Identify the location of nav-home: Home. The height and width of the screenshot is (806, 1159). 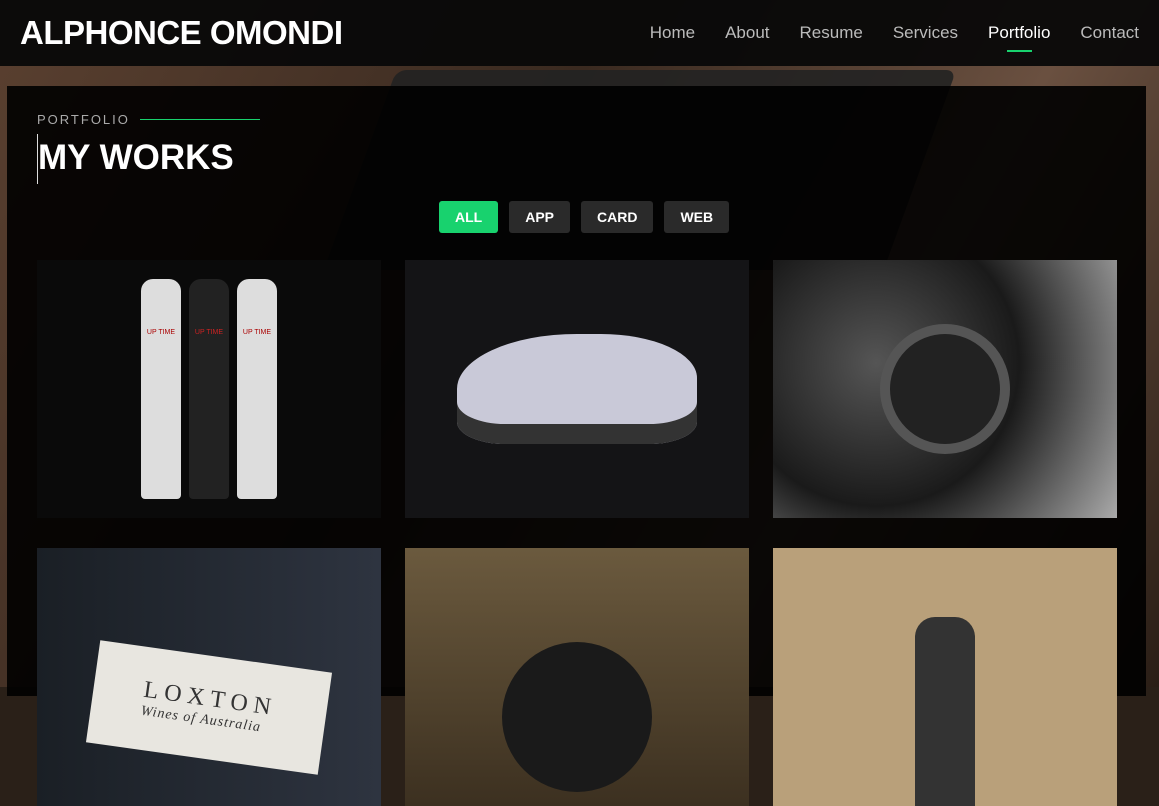
(672, 33).